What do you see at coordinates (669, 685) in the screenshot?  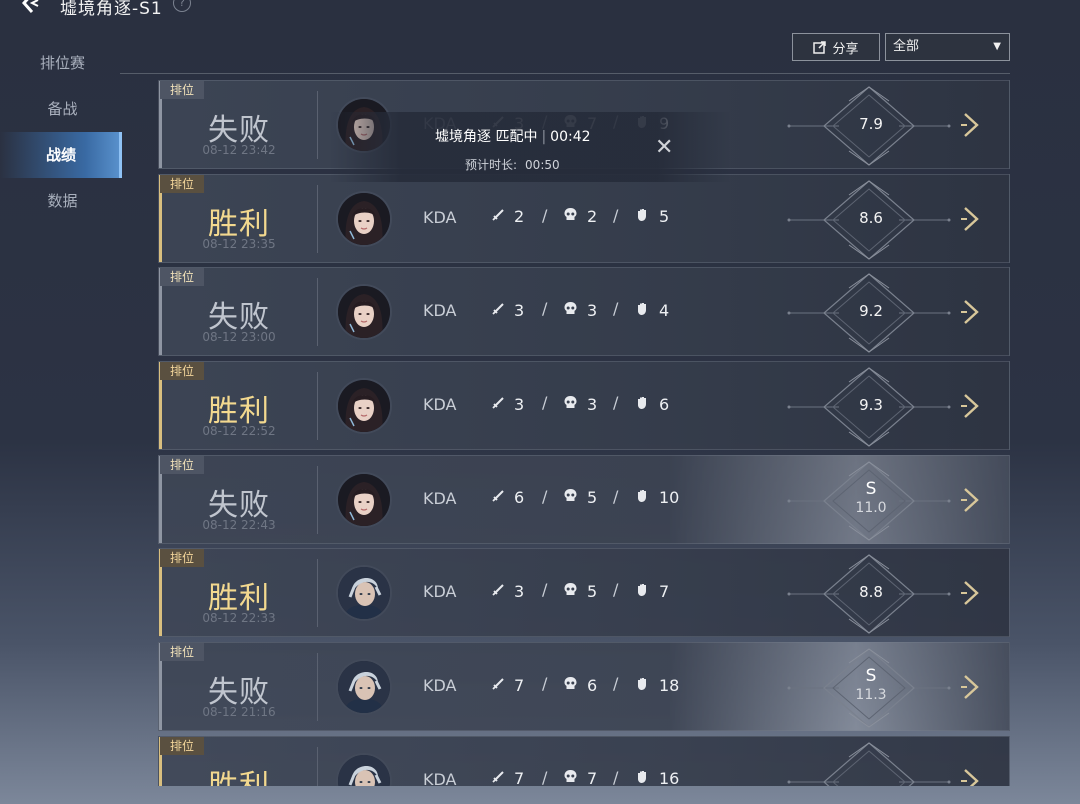 I see `assists-value: 18` at bounding box center [669, 685].